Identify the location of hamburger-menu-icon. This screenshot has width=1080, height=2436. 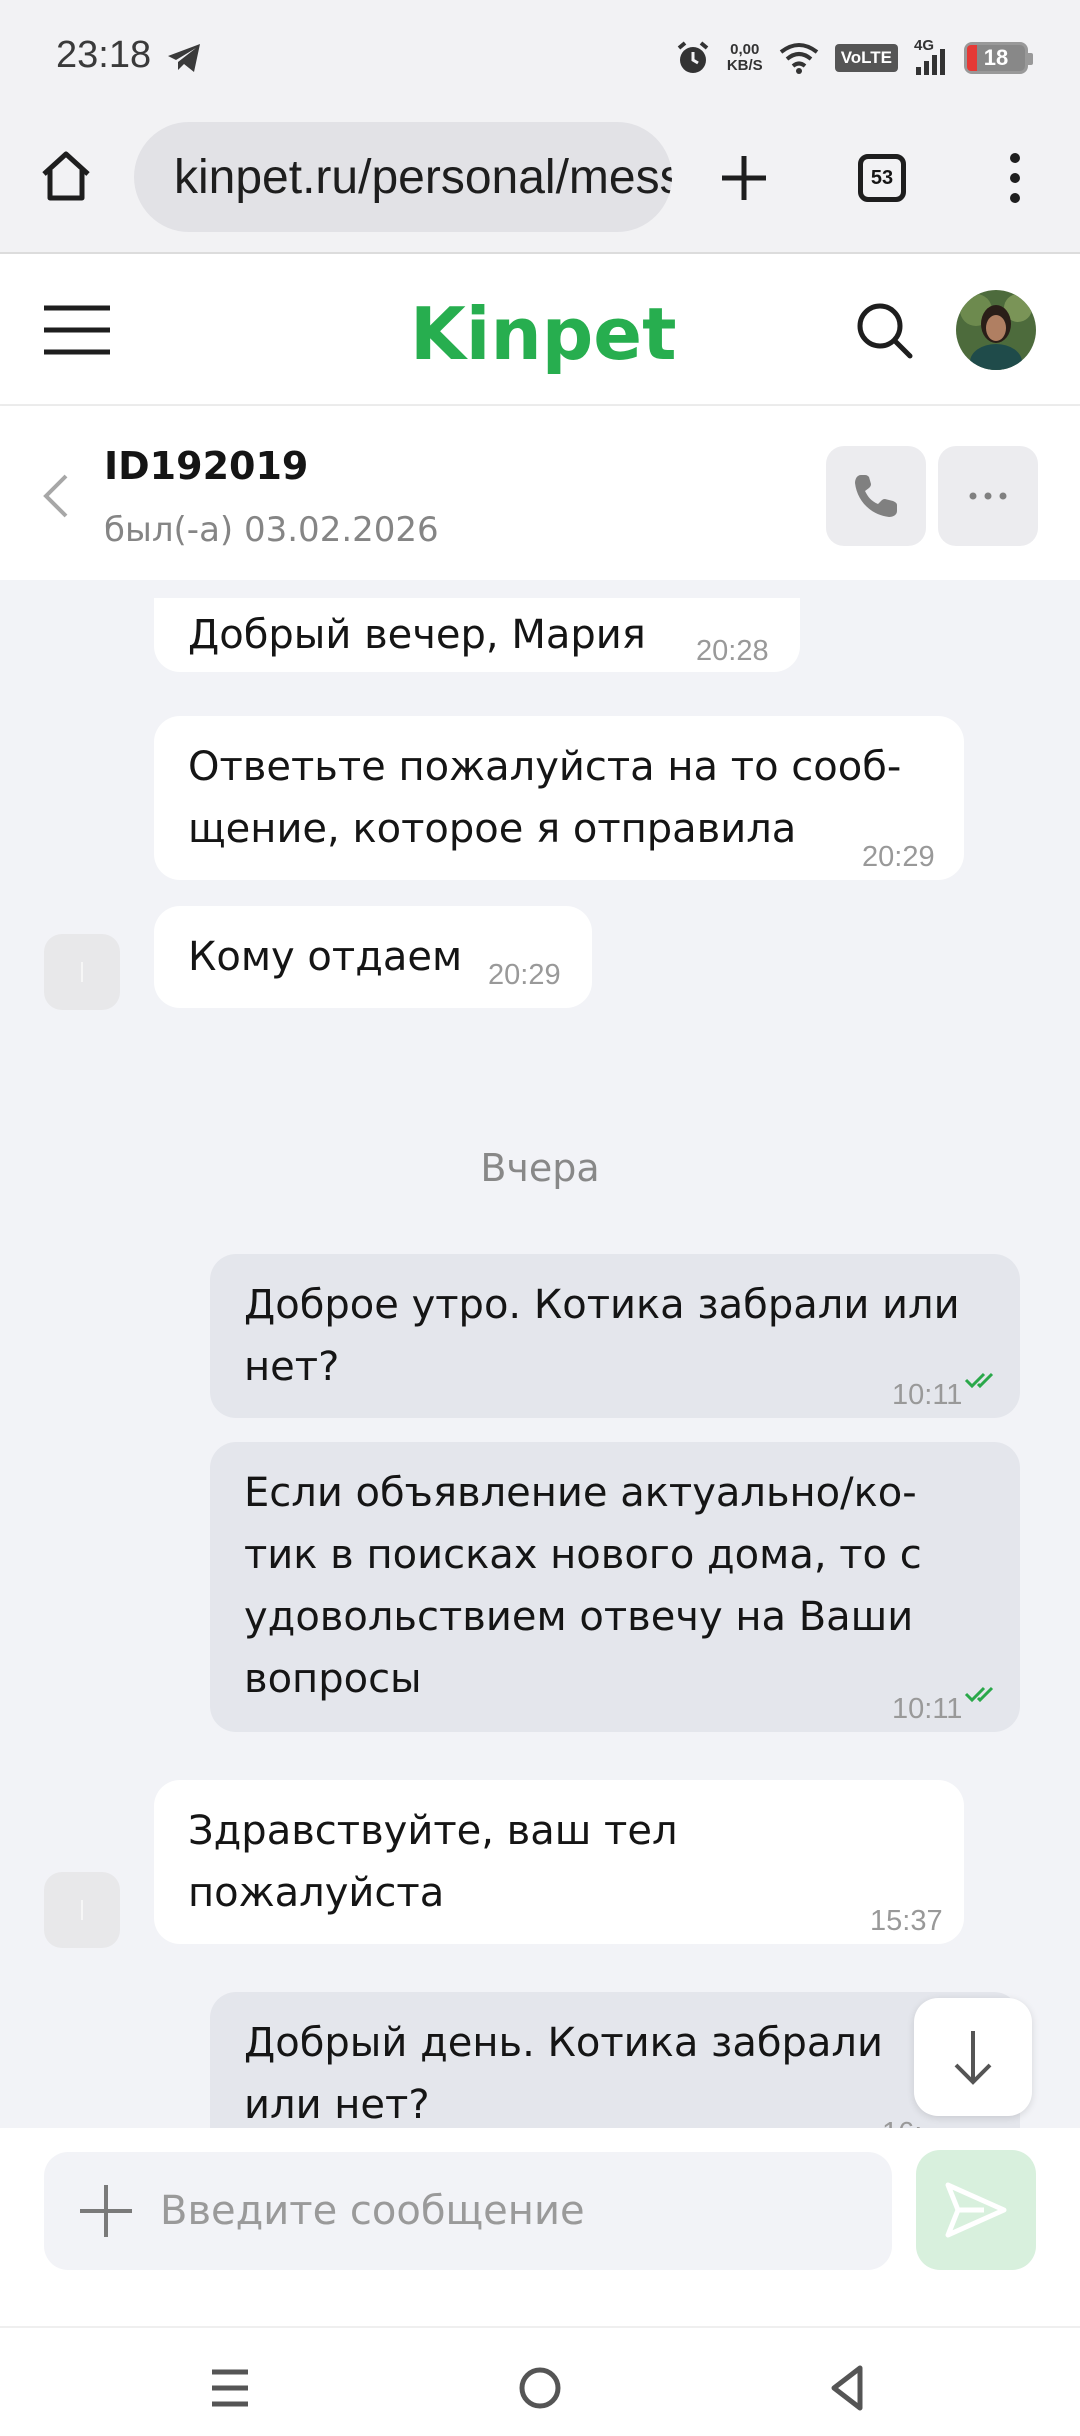
(77, 330).